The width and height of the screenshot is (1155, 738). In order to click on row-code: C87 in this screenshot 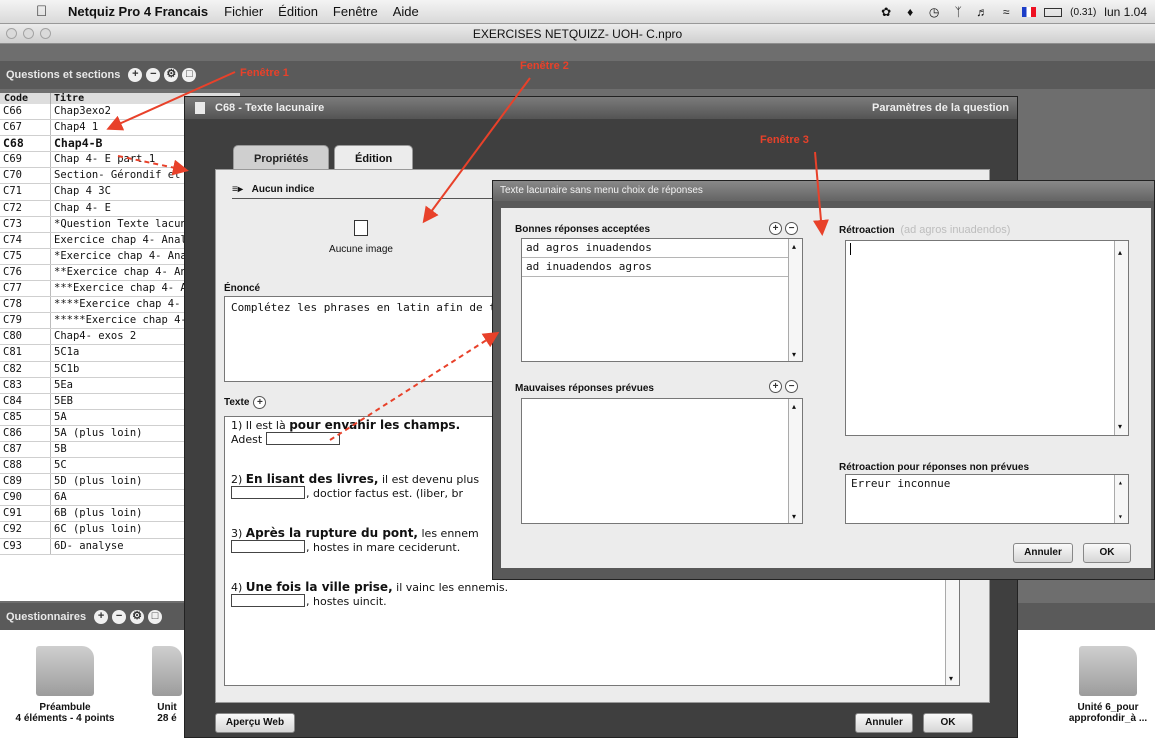, I will do `click(25, 449)`.